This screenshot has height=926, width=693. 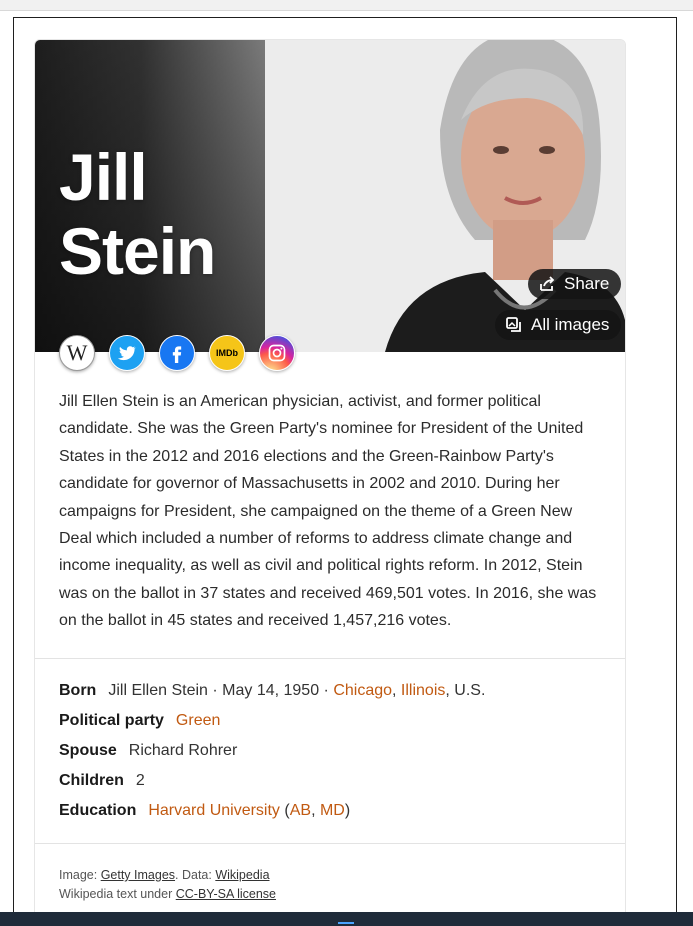 What do you see at coordinates (140, 780) in the screenshot?
I see `fact-children-value: 2` at bounding box center [140, 780].